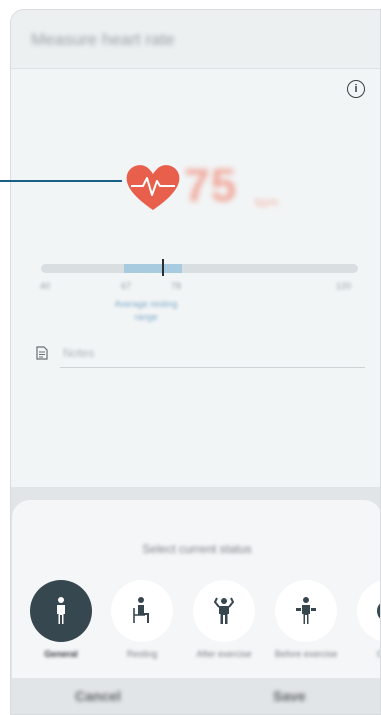  What do you see at coordinates (378, 611) in the screenshot?
I see `more-icon` at bounding box center [378, 611].